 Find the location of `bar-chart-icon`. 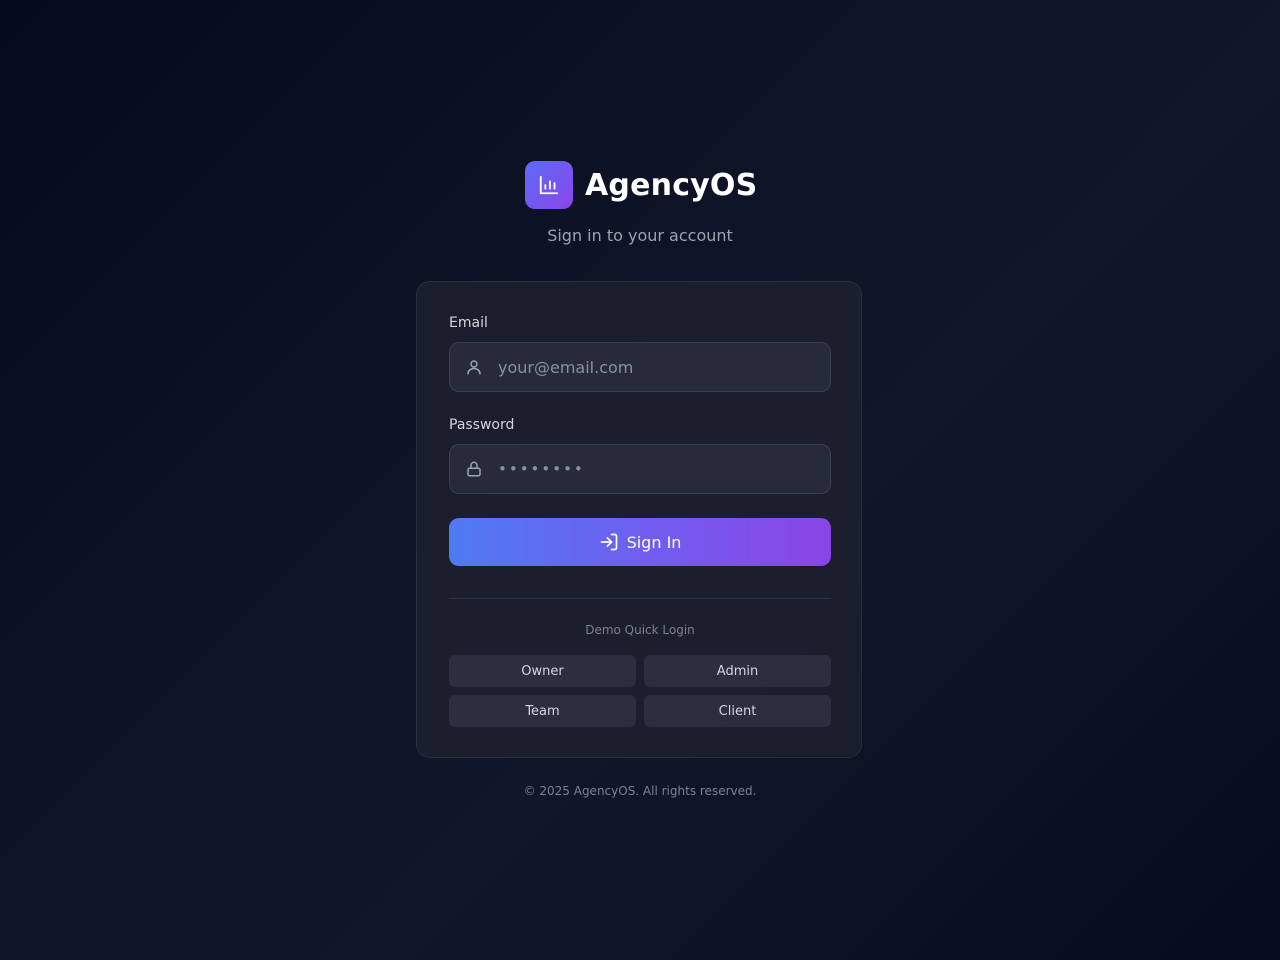

bar-chart-icon is located at coordinates (549, 185).